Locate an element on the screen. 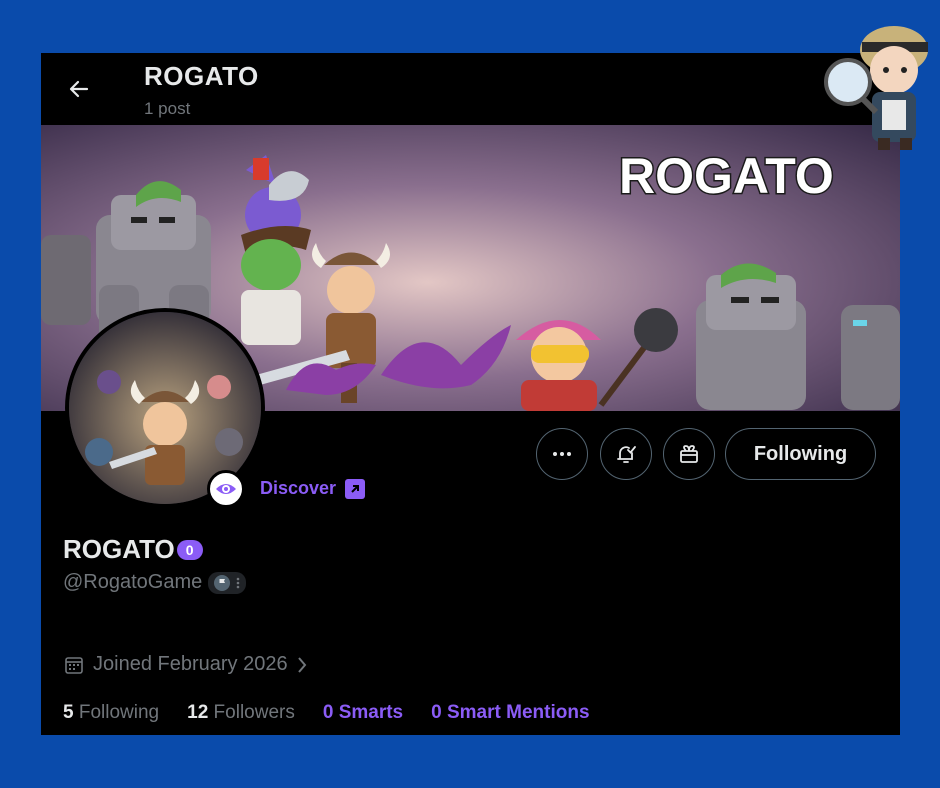  more-vertical-icon is located at coordinates (238, 582).